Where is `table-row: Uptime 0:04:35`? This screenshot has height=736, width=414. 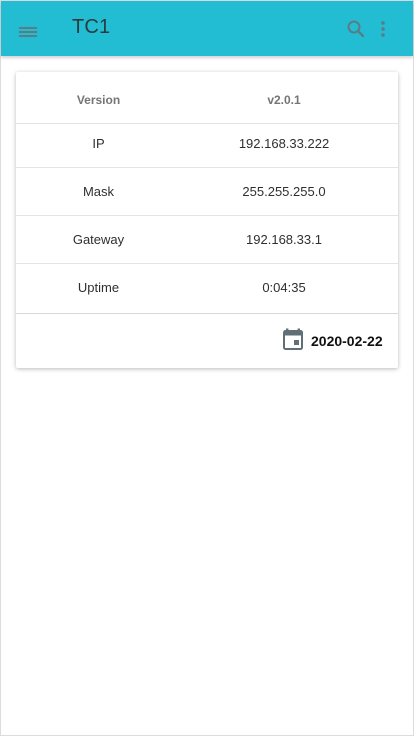 table-row: Uptime 0:04:35 is located at coordinates (207, 288).